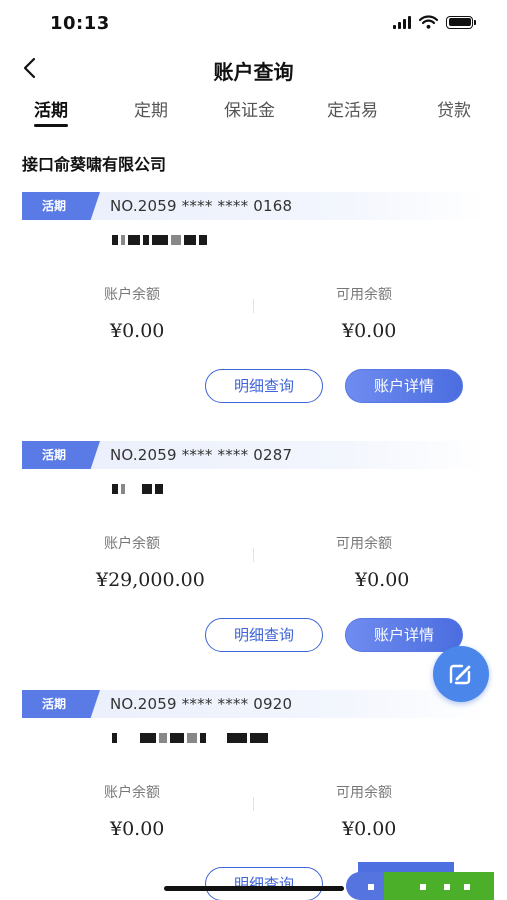 Image resolution: width=507 pixels, height=900 pixels. Describe the element at coordinates (94, 164) in the screenshot. I see `company-name: 接口俞葵啸有限公司` at that location.